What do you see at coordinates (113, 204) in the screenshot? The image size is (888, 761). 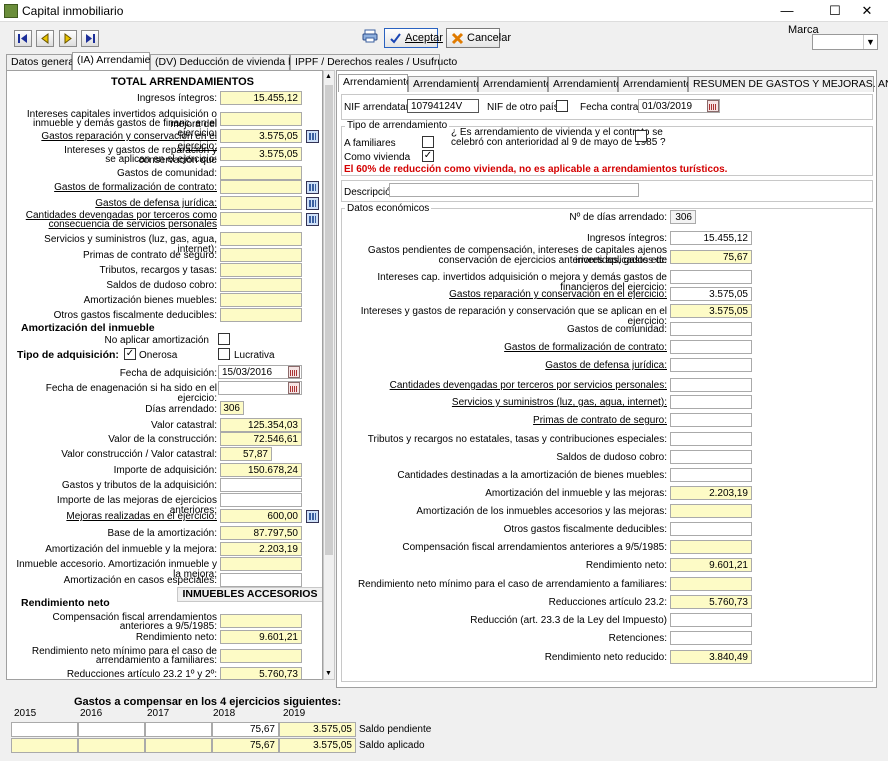 I see `gastos-defensa-label: Gastos de defensa jurídica:` at bounding box center [113, 204].